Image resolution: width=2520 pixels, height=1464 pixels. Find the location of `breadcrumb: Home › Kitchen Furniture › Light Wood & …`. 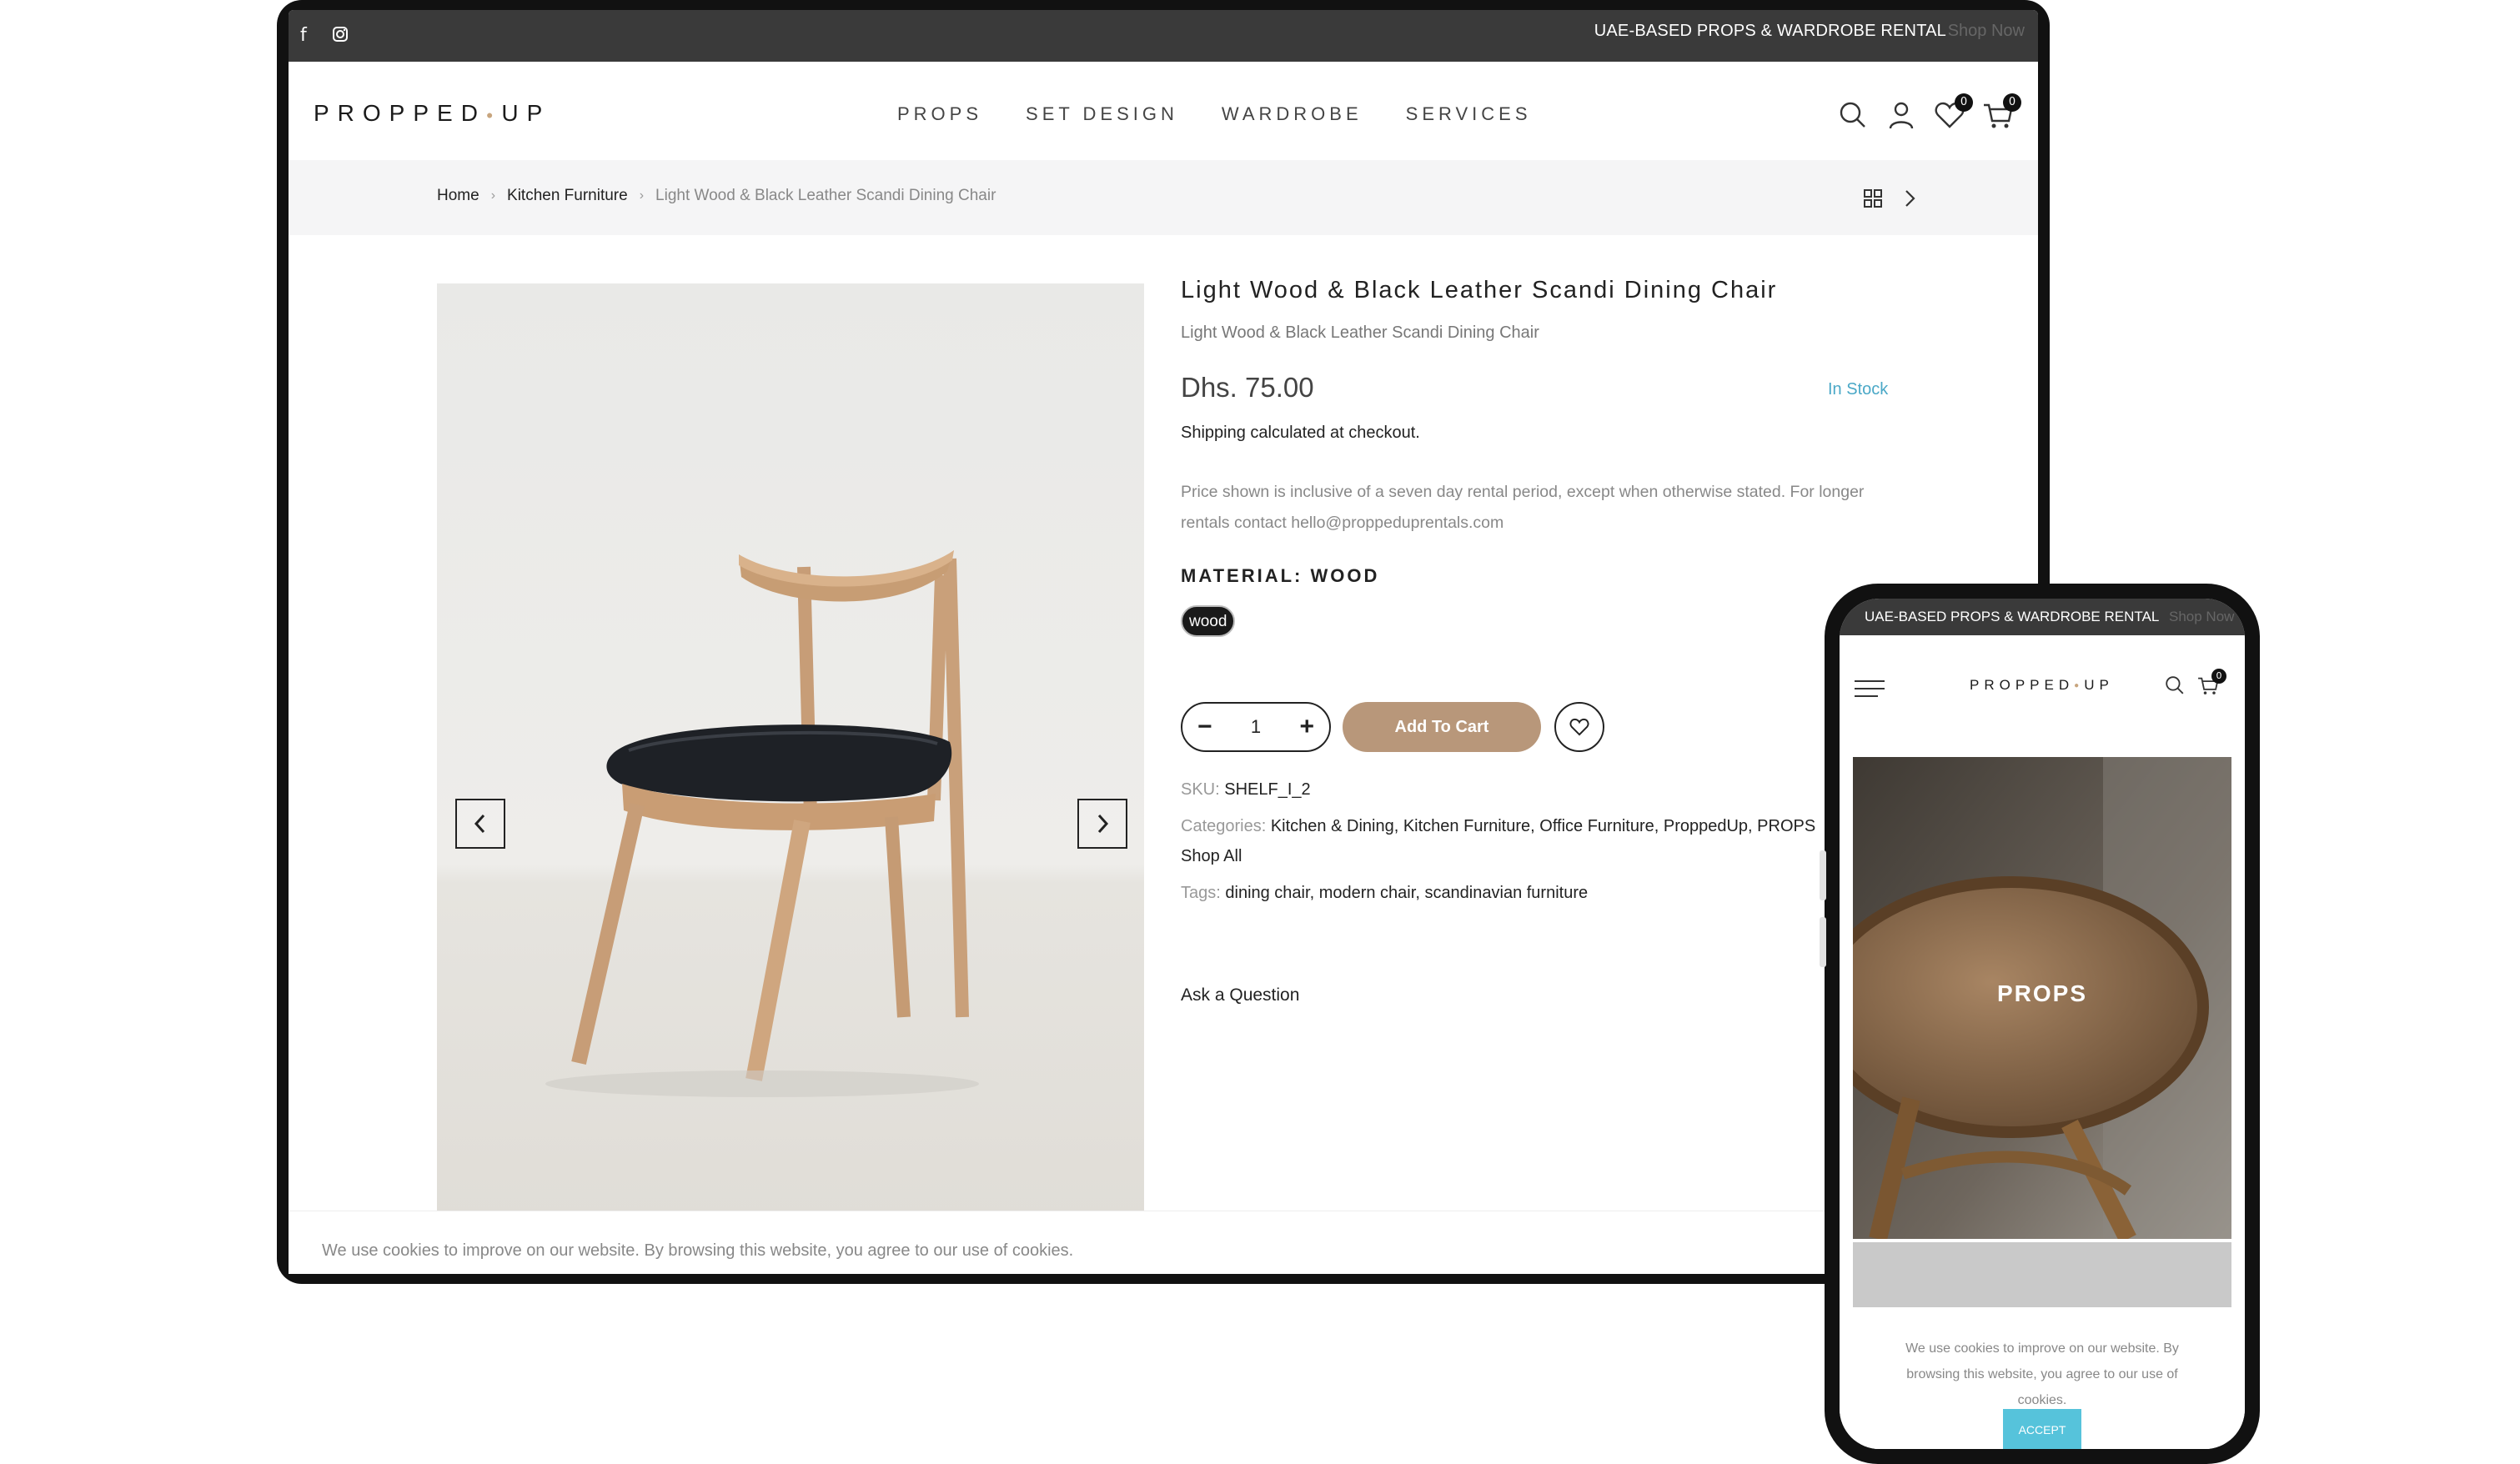

breadcrumb: Home › Kitchen Furniture › Light Wood & … is located at coordinates (716, 196).